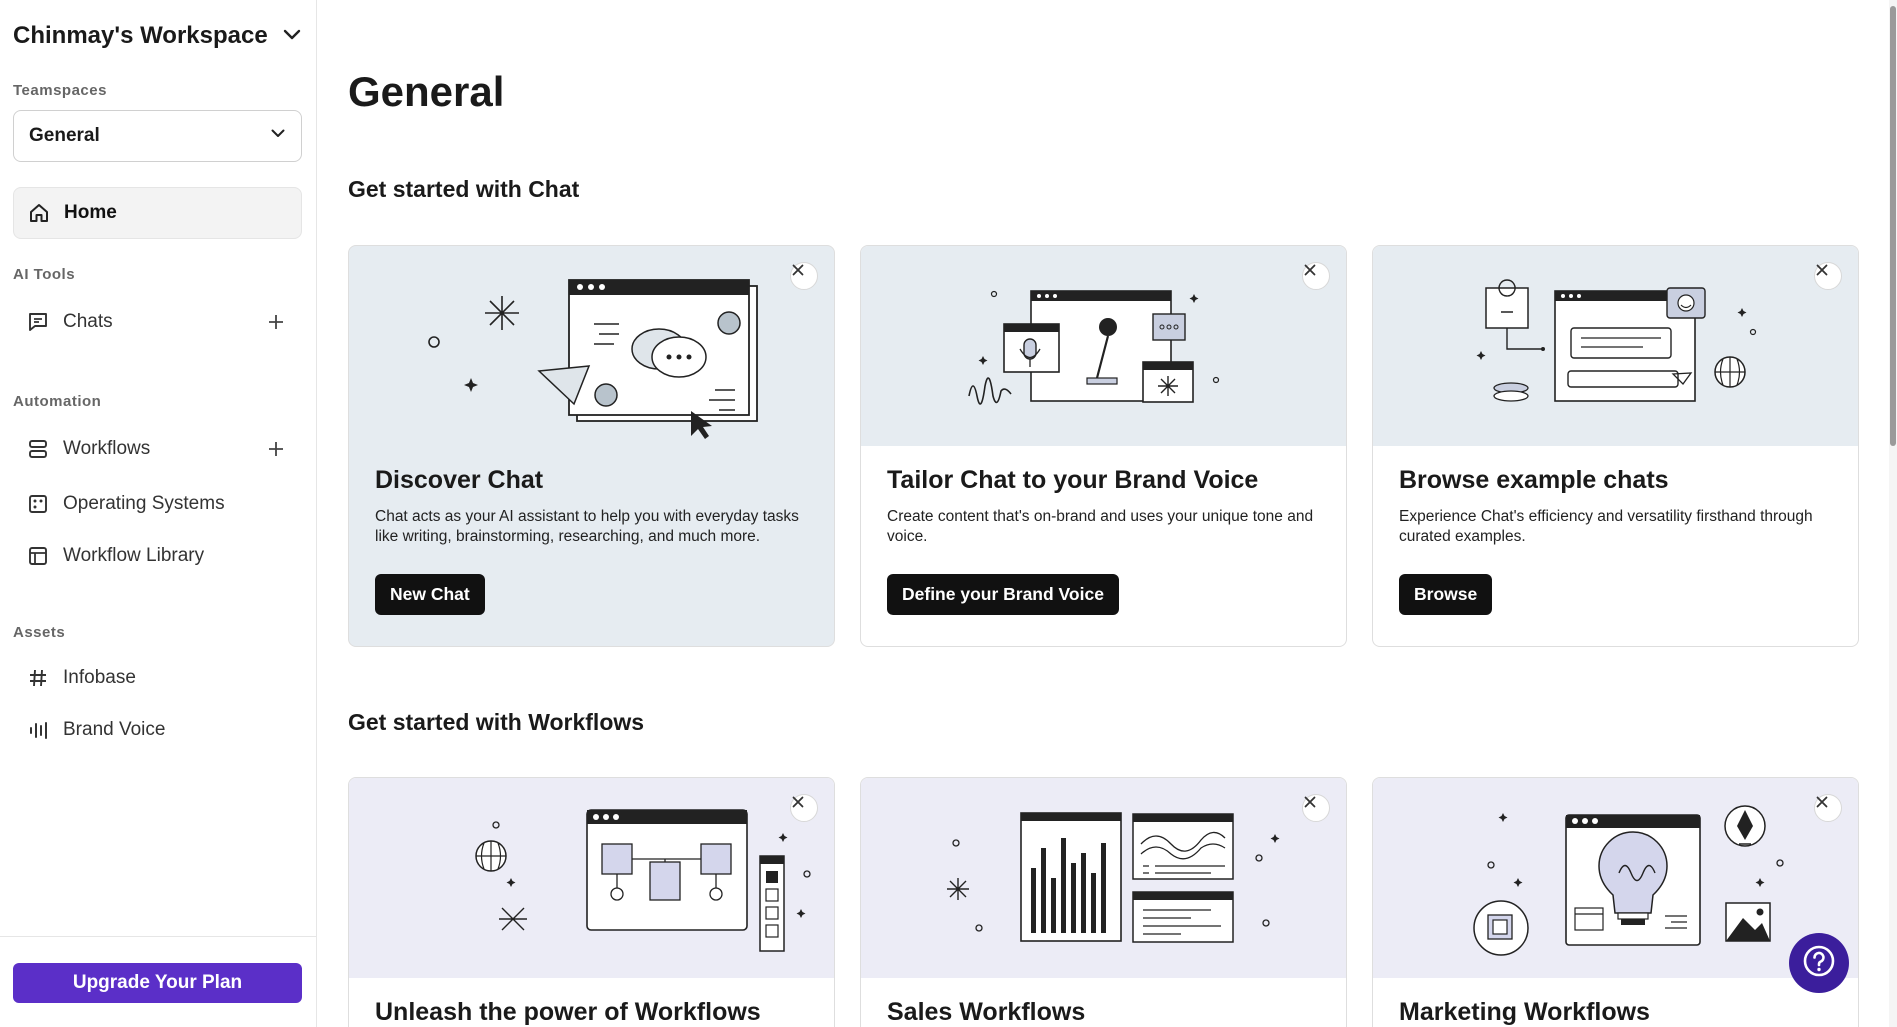  Describe the element at coordinates (57, 401) in the screenshot. I see `automation-label: Automation` at that location.